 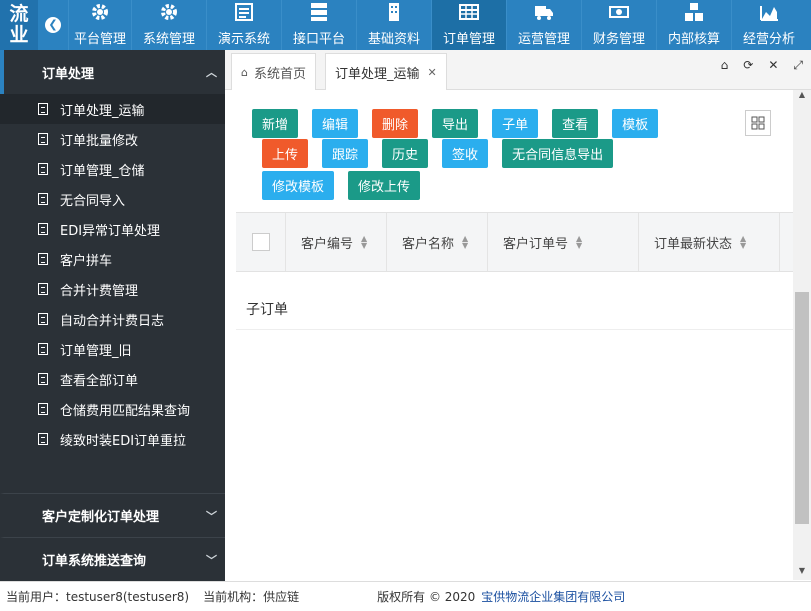 What do you see at coordinates (168, 39) in the screenshot?
I see `nav-label: 系统管理` at bounding box center [168, 39].